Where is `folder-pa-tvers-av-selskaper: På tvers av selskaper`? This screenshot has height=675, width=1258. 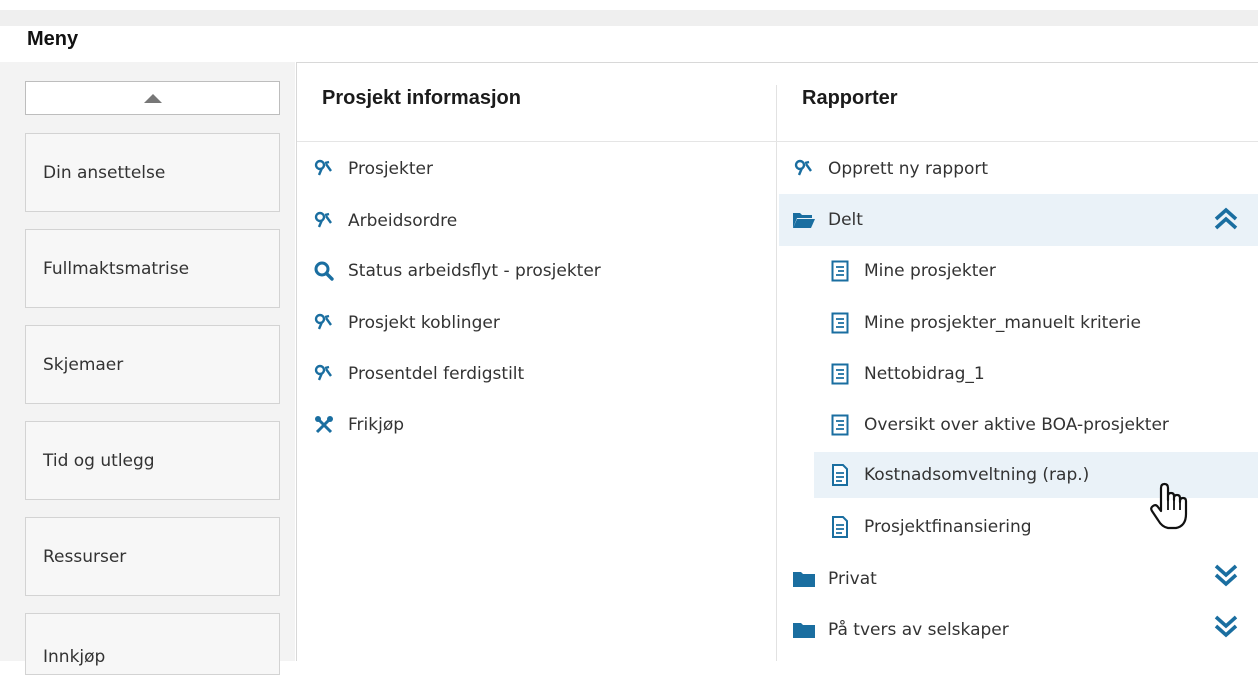 folder-pa-tvers-av-selskaper: På tvers av selskaper is located at coordinates (1025, 630).